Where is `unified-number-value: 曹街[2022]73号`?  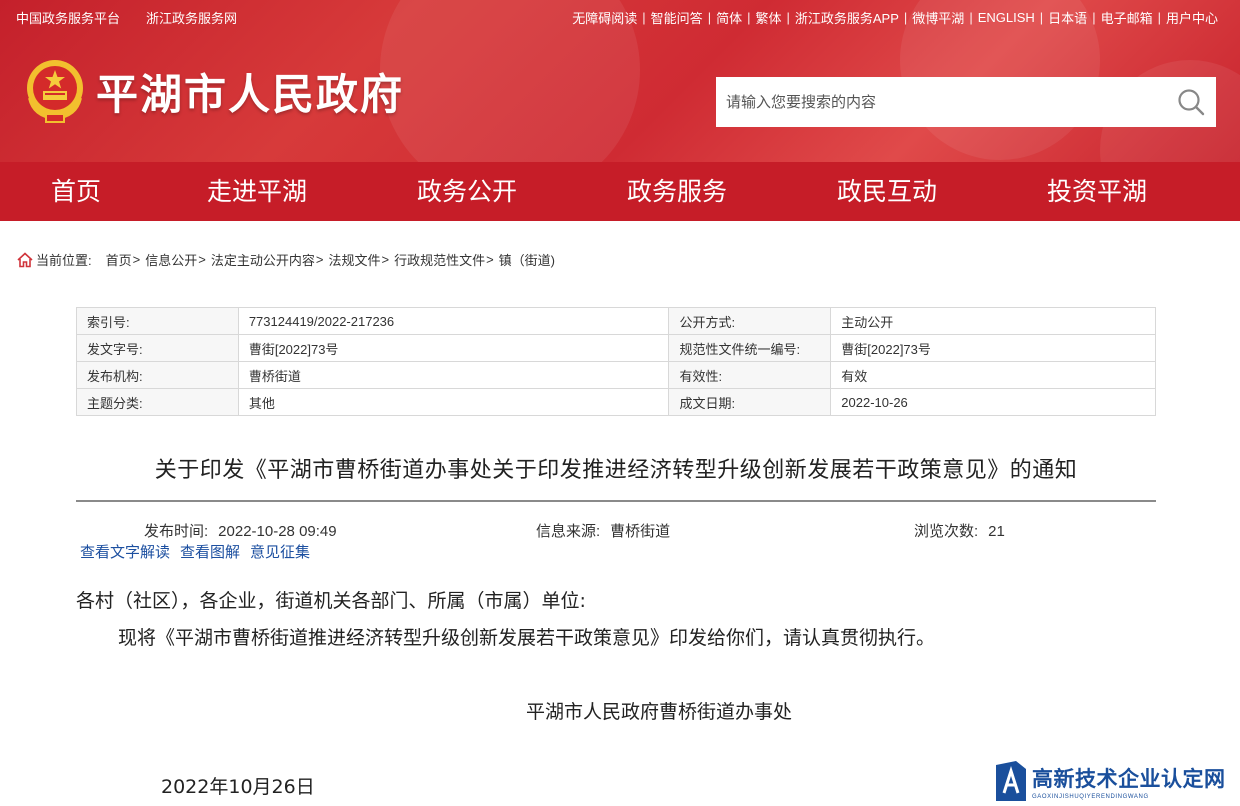 unified-number-value: 曹街[2022]73号 is located at coordinates (993, 348).